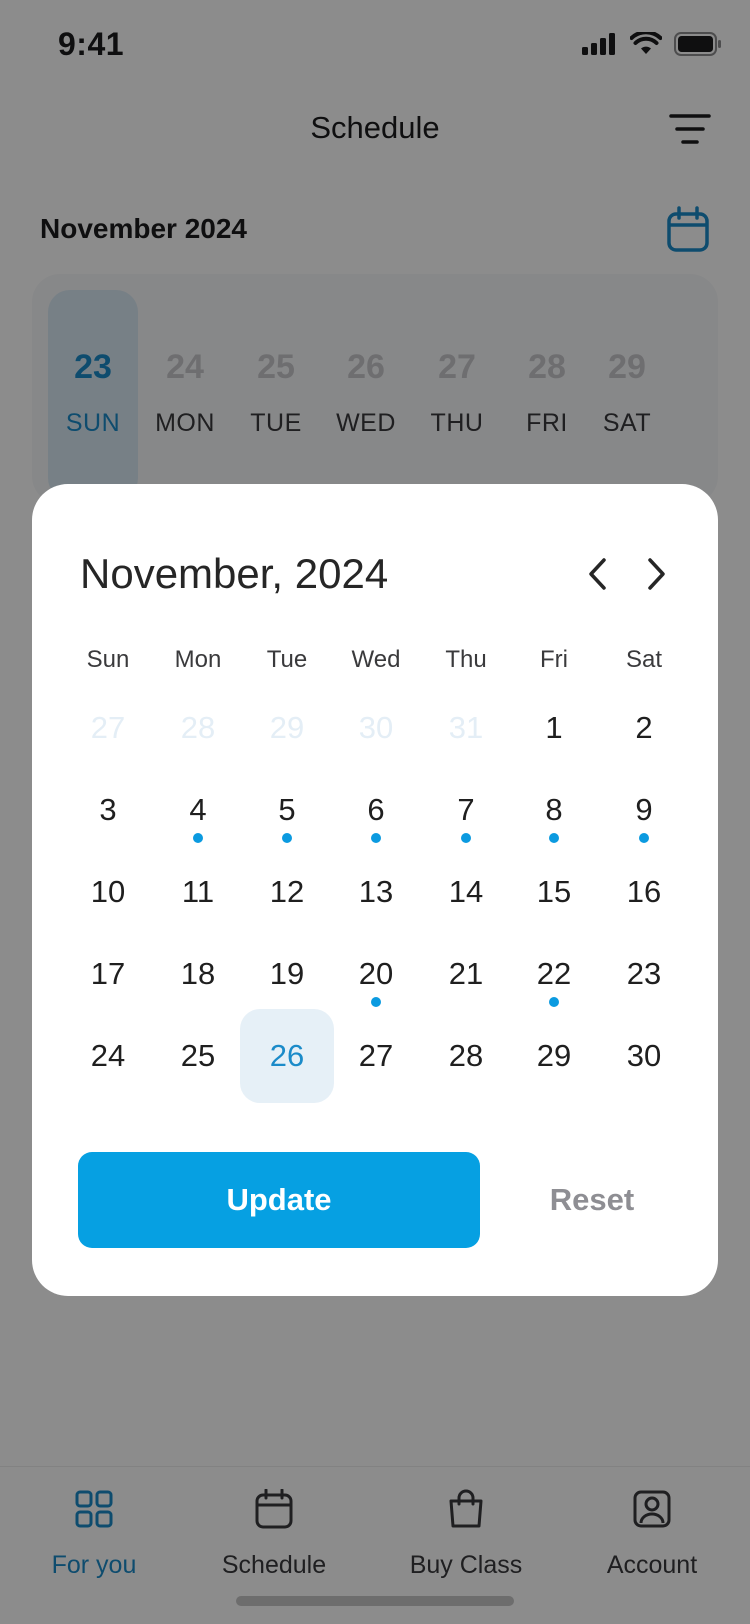  I want to click on day-number: 26, so click(287, 1055).